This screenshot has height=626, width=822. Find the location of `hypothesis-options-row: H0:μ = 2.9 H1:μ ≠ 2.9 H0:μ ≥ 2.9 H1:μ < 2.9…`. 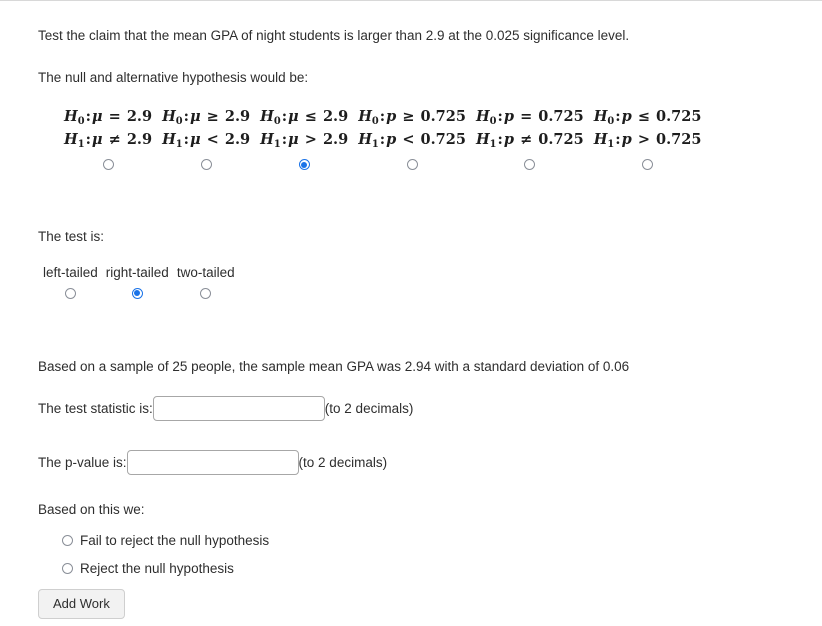

hypothesis-options-row: H0:μ = 2.9 H1:μ ≠ 2.9 H0:μ ≥ 2.9 H1:μ < 2.9… is located at coordinates (443, 138).